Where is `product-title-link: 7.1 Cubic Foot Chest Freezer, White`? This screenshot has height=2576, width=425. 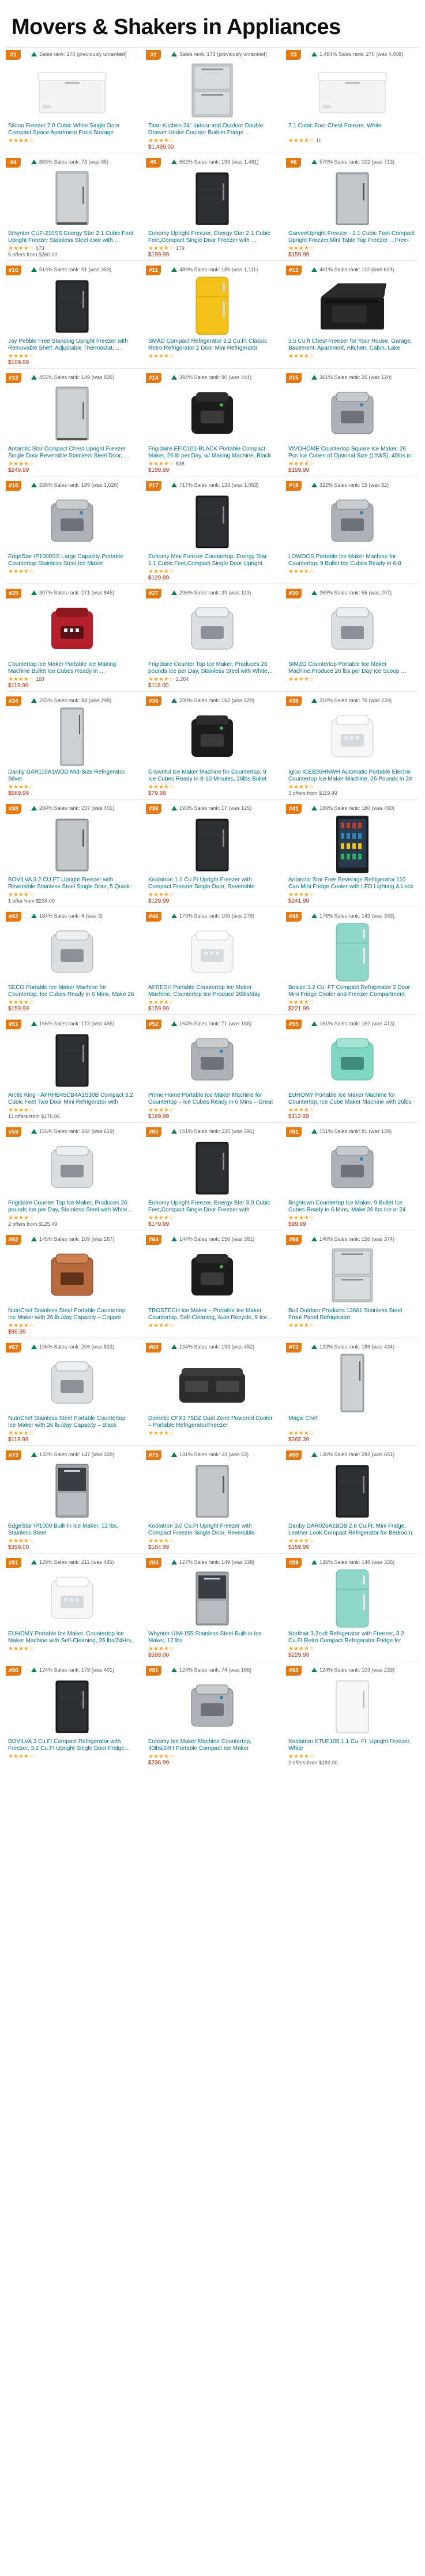
product-title-link: 7.1 Cubic Foot Chest Freezer, White is located at coordinates (351, 130).